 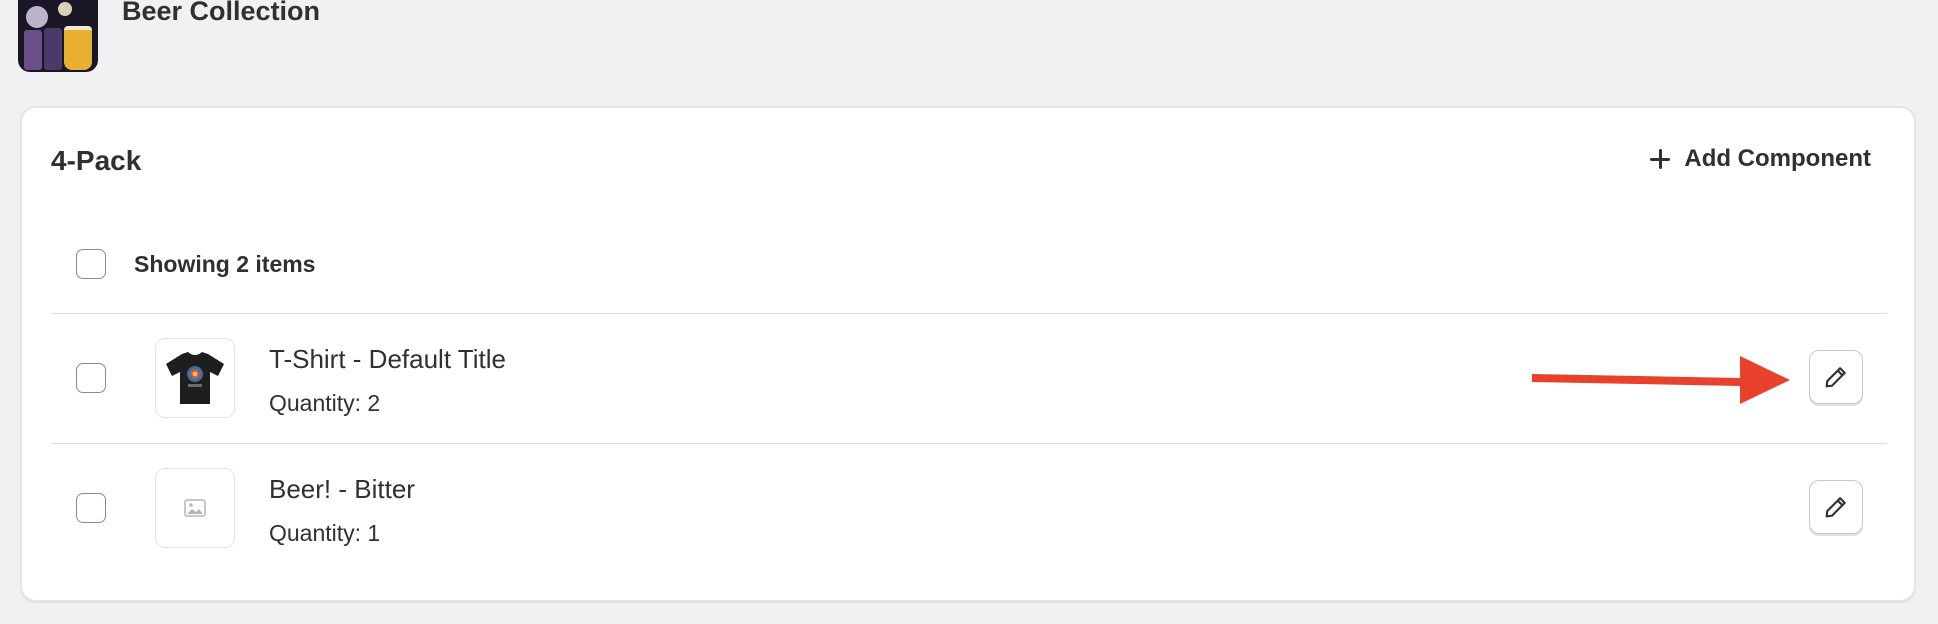 What do you see at coordinates (1777, 158) in the screenshot?
I see `add-component-label: Add Component` at bounding box center [1777, 158].